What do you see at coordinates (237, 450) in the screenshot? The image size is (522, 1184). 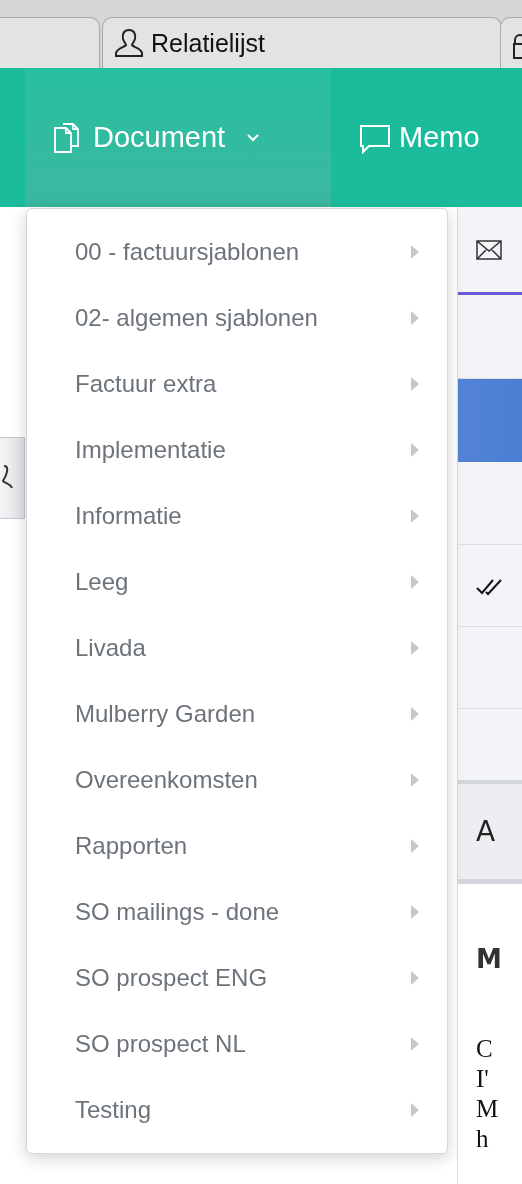 I see `menu-item: Implementatie` at bounding box center [237, 450].